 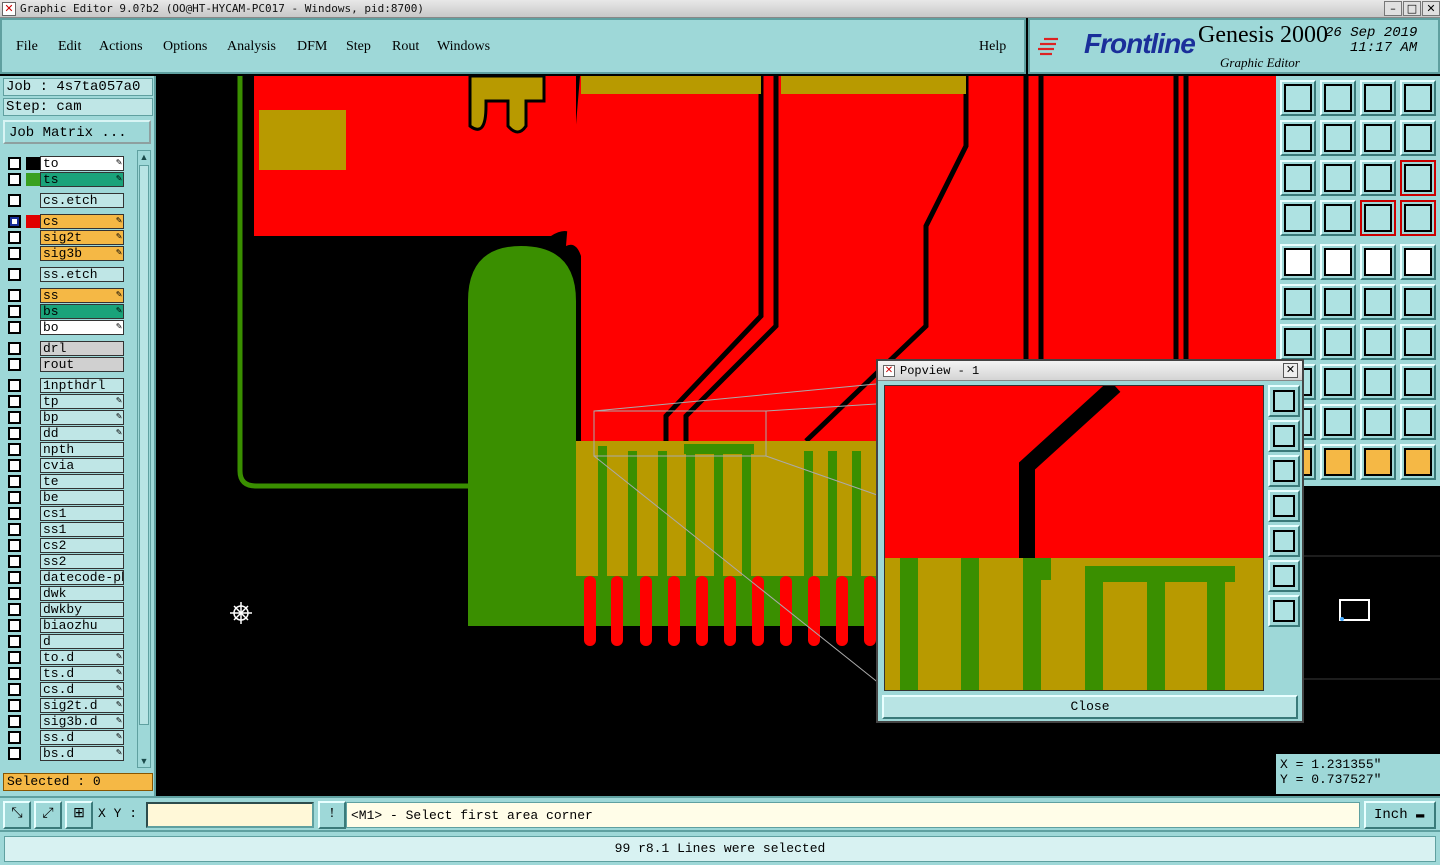 I want to click on profile-tool-icon, so click(x=1338, y=422).